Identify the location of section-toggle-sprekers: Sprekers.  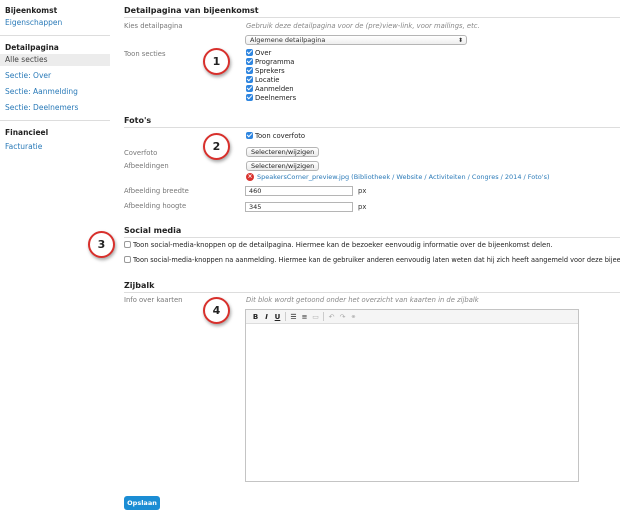
(265, 70).